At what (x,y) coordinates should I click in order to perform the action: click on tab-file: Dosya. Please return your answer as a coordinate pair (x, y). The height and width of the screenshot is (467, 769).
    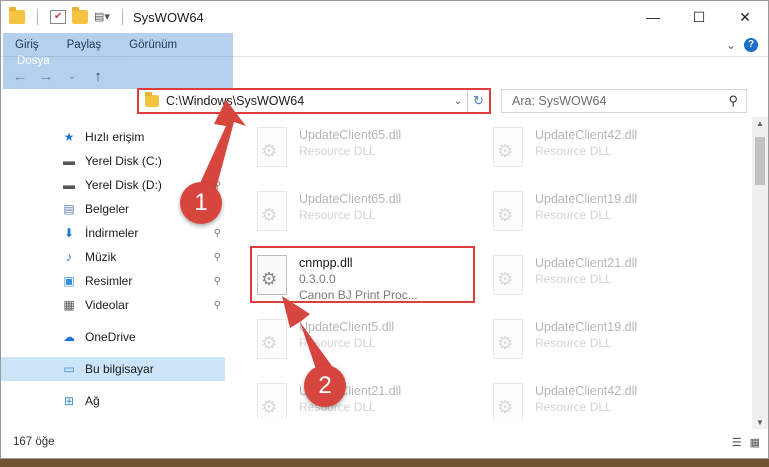
    Looking at the image, I should click on (118, 61).